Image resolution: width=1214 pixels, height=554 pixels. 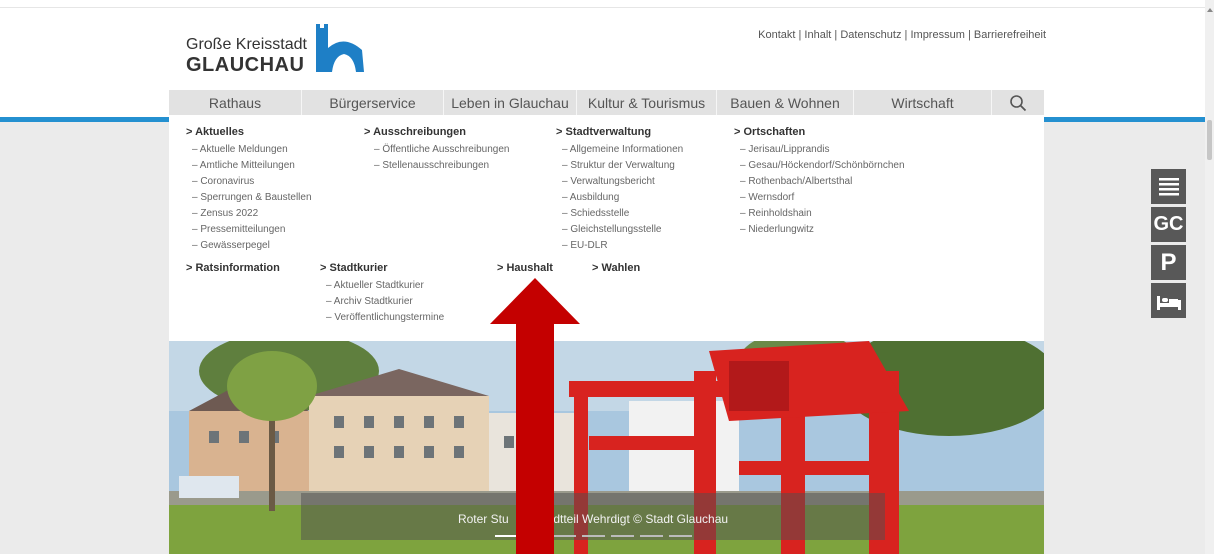 What do you see at coordinates (510, 102) in the screenshot?
I see `nav-item-leben-in-glauchau: Leben in Glauchau` at bounding box center [510, 102].